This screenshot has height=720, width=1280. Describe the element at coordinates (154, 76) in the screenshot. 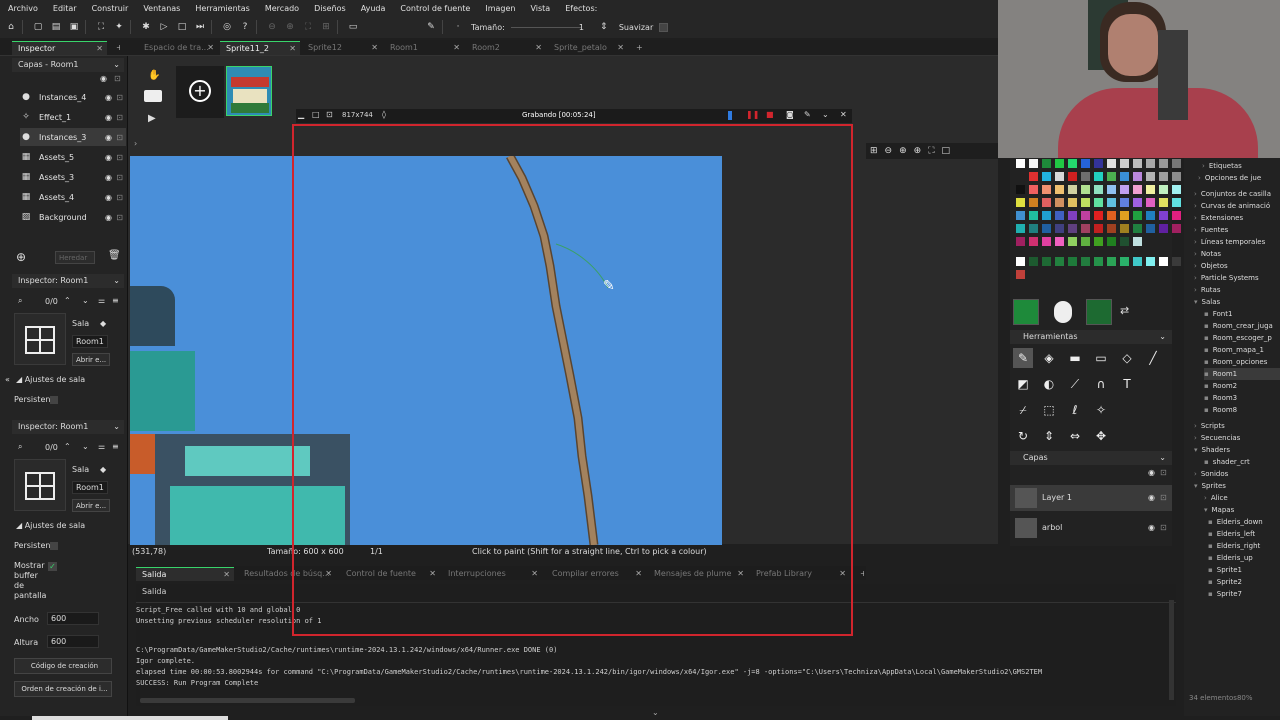

I see `hand-icon: ✋` at that location.